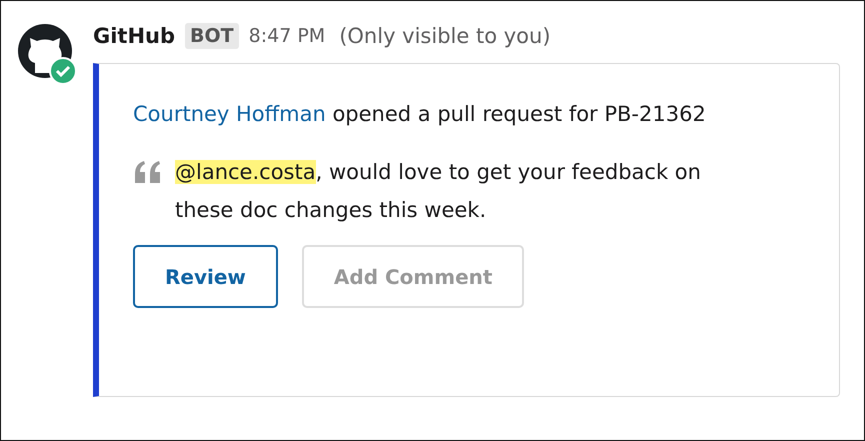 This screenshot has height=441, width=865. What do you see at coordinates (212, 36) in the screenshot?
I see `bot-badge: BOT` at bounding box center [212, 36].